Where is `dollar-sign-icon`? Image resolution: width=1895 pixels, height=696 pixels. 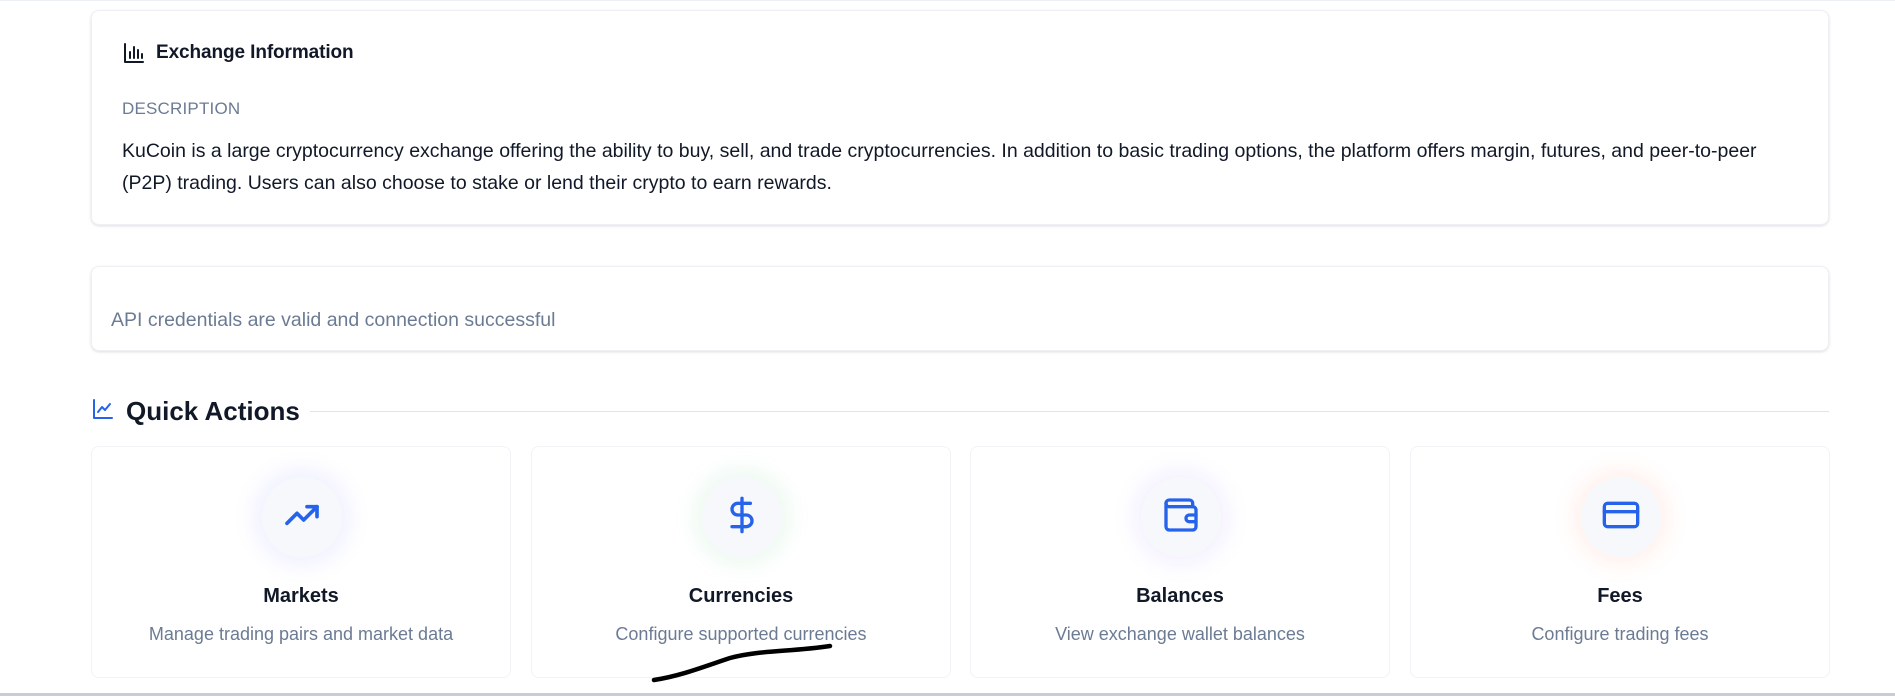 dollar-sign-icon is located at coordinates (742, 517).